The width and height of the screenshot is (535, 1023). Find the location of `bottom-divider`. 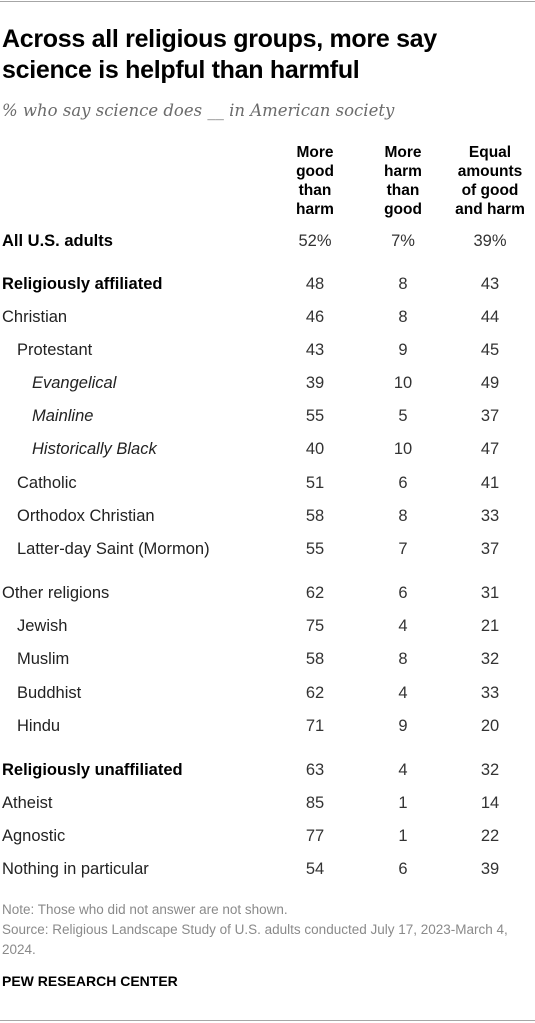

bottom-divider is located at coordinates (267, 1020).